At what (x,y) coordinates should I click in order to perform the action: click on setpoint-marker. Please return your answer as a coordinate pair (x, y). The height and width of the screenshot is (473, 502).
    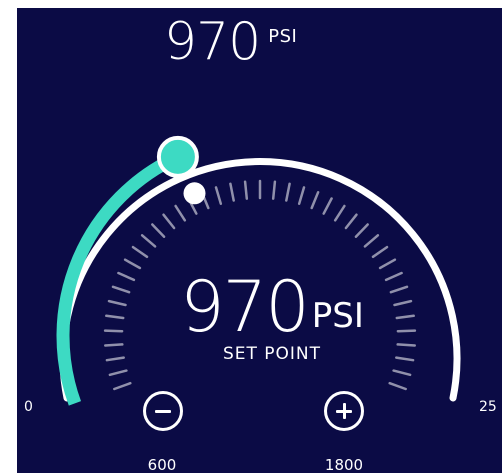
    Looking at the image, I should click on (194, 193).